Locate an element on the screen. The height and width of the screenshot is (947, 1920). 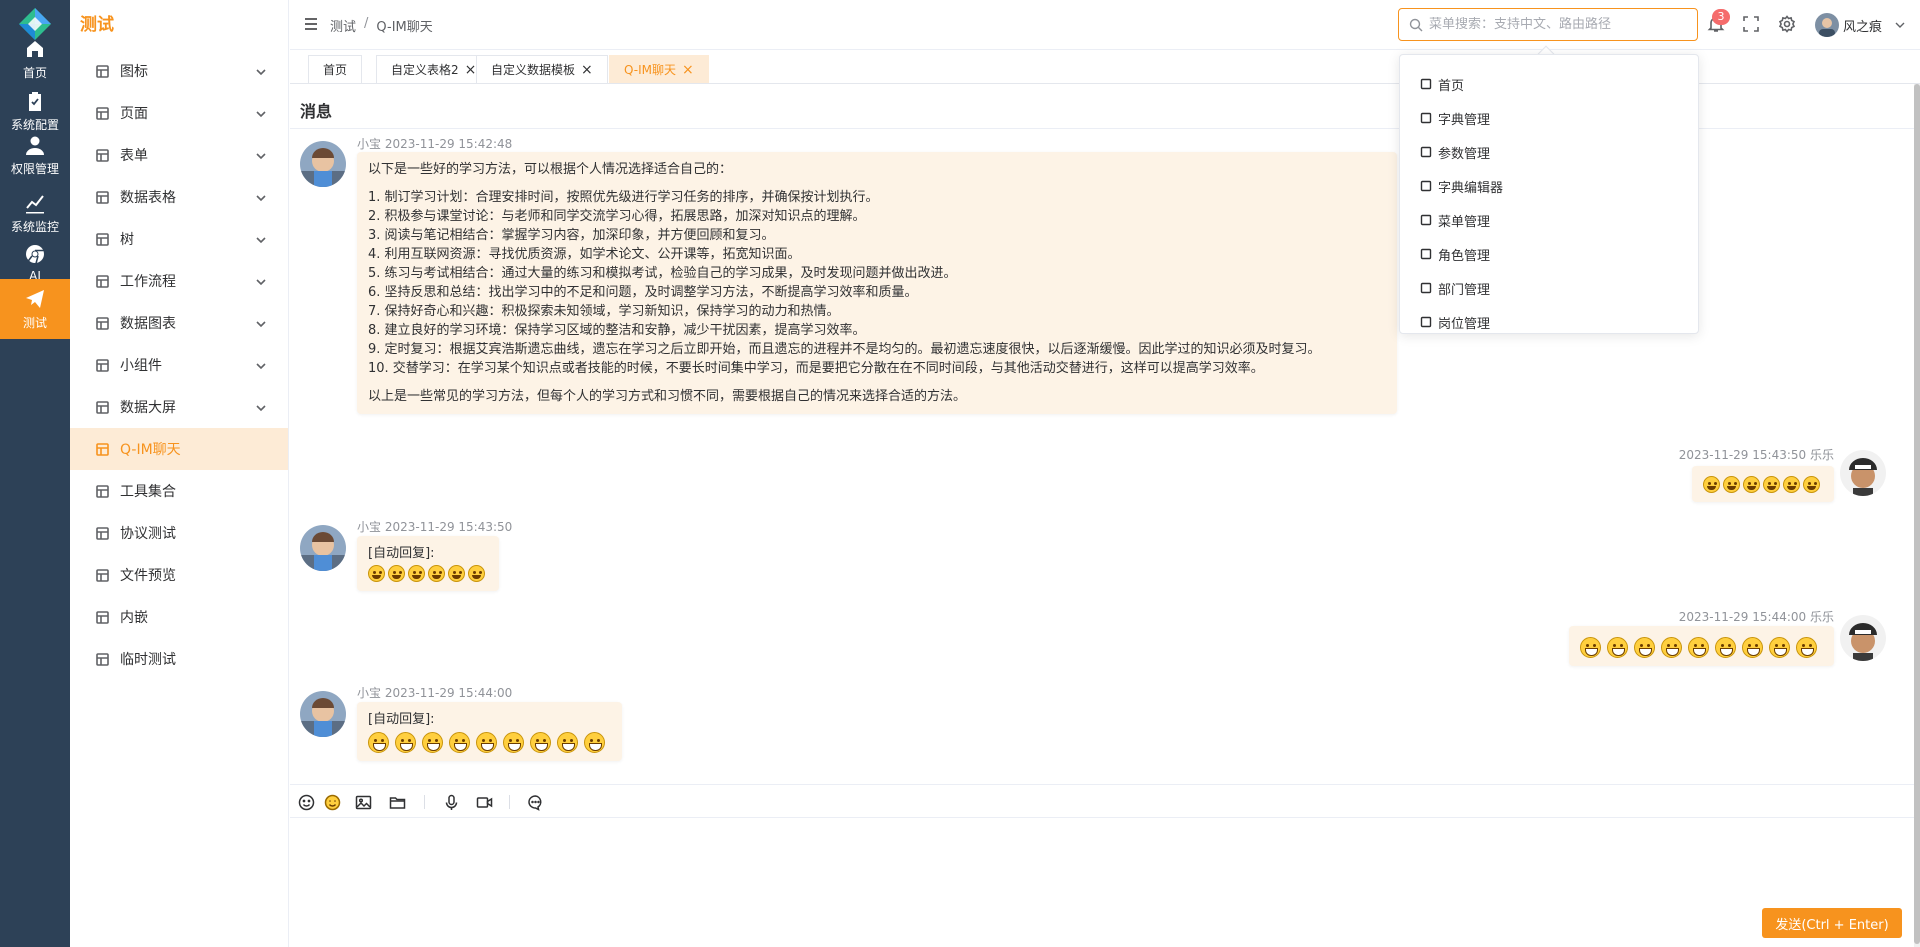
dropdown-item-2: 参数管理 is located at coordinates (1549, 152).